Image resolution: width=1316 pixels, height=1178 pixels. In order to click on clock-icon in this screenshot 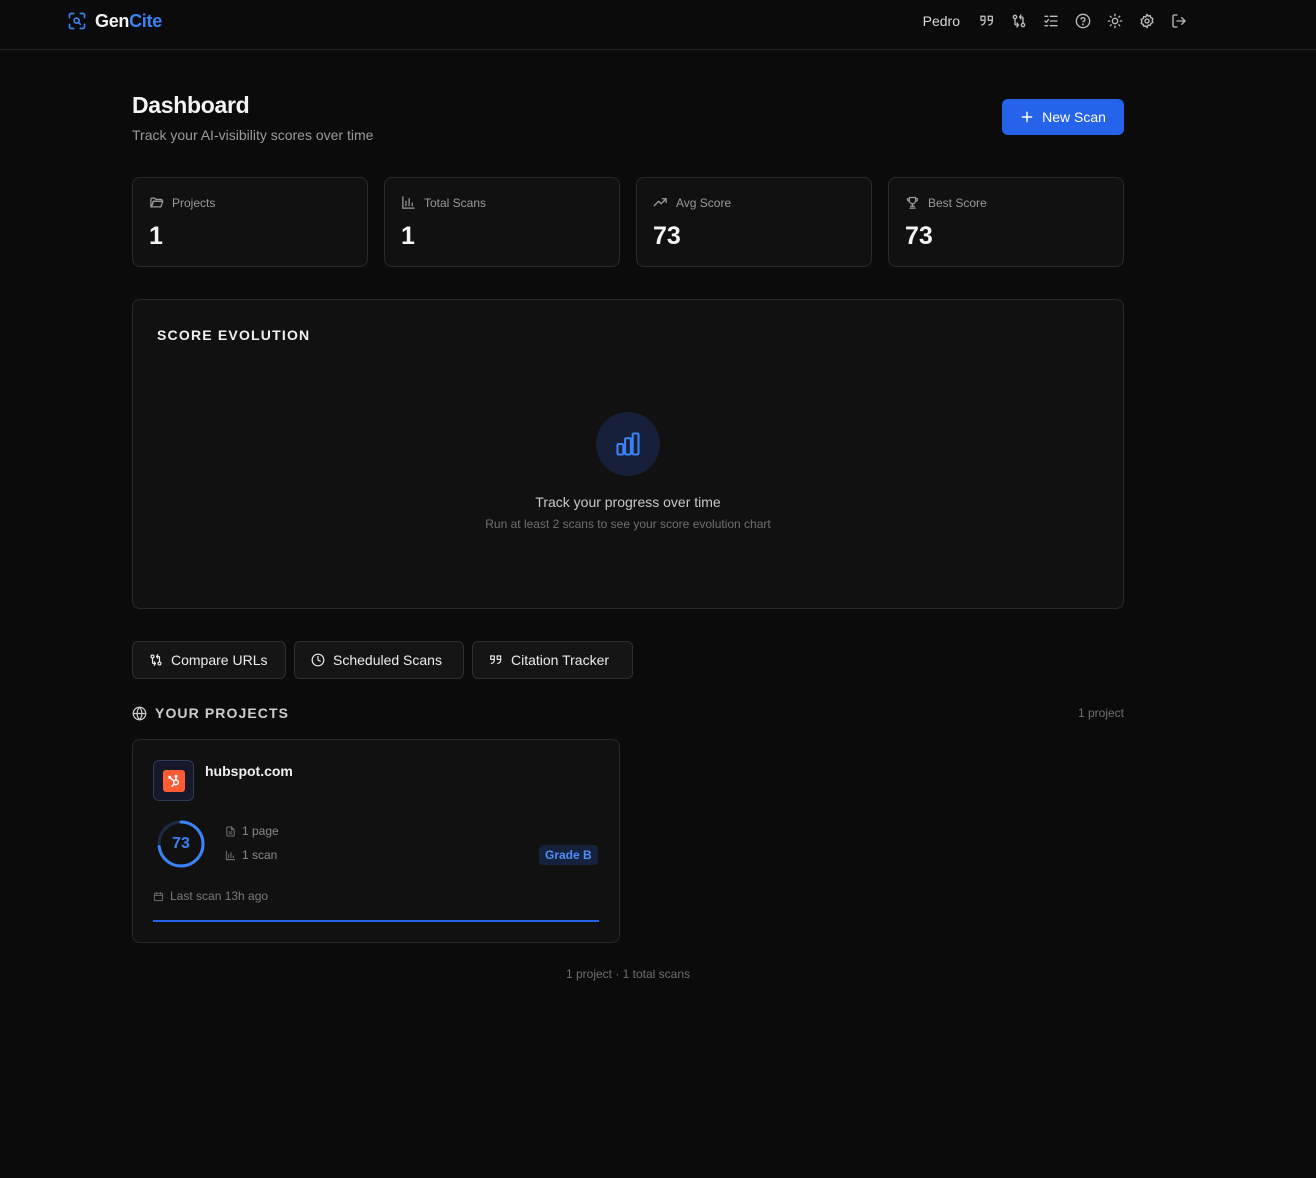, I will do `click(318, 660)`.